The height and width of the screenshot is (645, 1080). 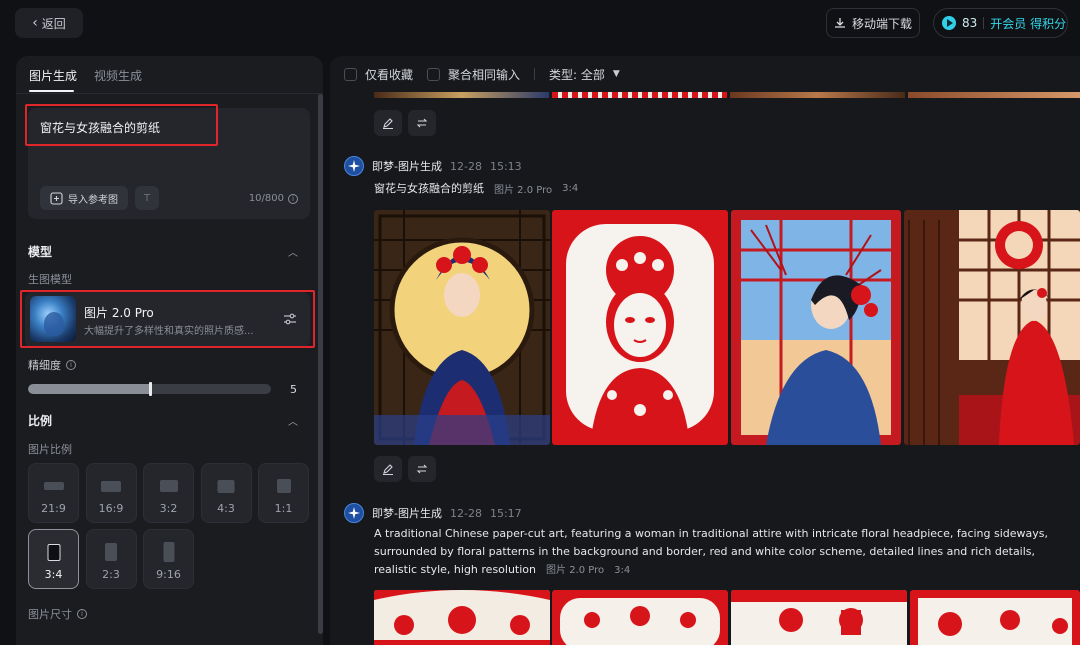 What do you see at coordinates (465, 513) in the screenshot?
I see `generation-date: 12-28` at bounding box center [465, 513].